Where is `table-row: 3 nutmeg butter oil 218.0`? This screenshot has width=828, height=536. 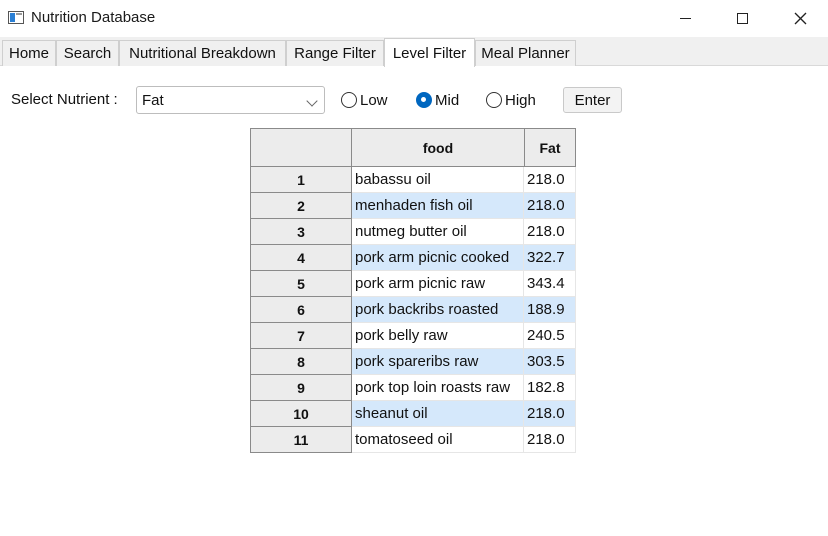
table-row: 3 nutmeg butter oil 218.0 is located at coordinates (413, 232).